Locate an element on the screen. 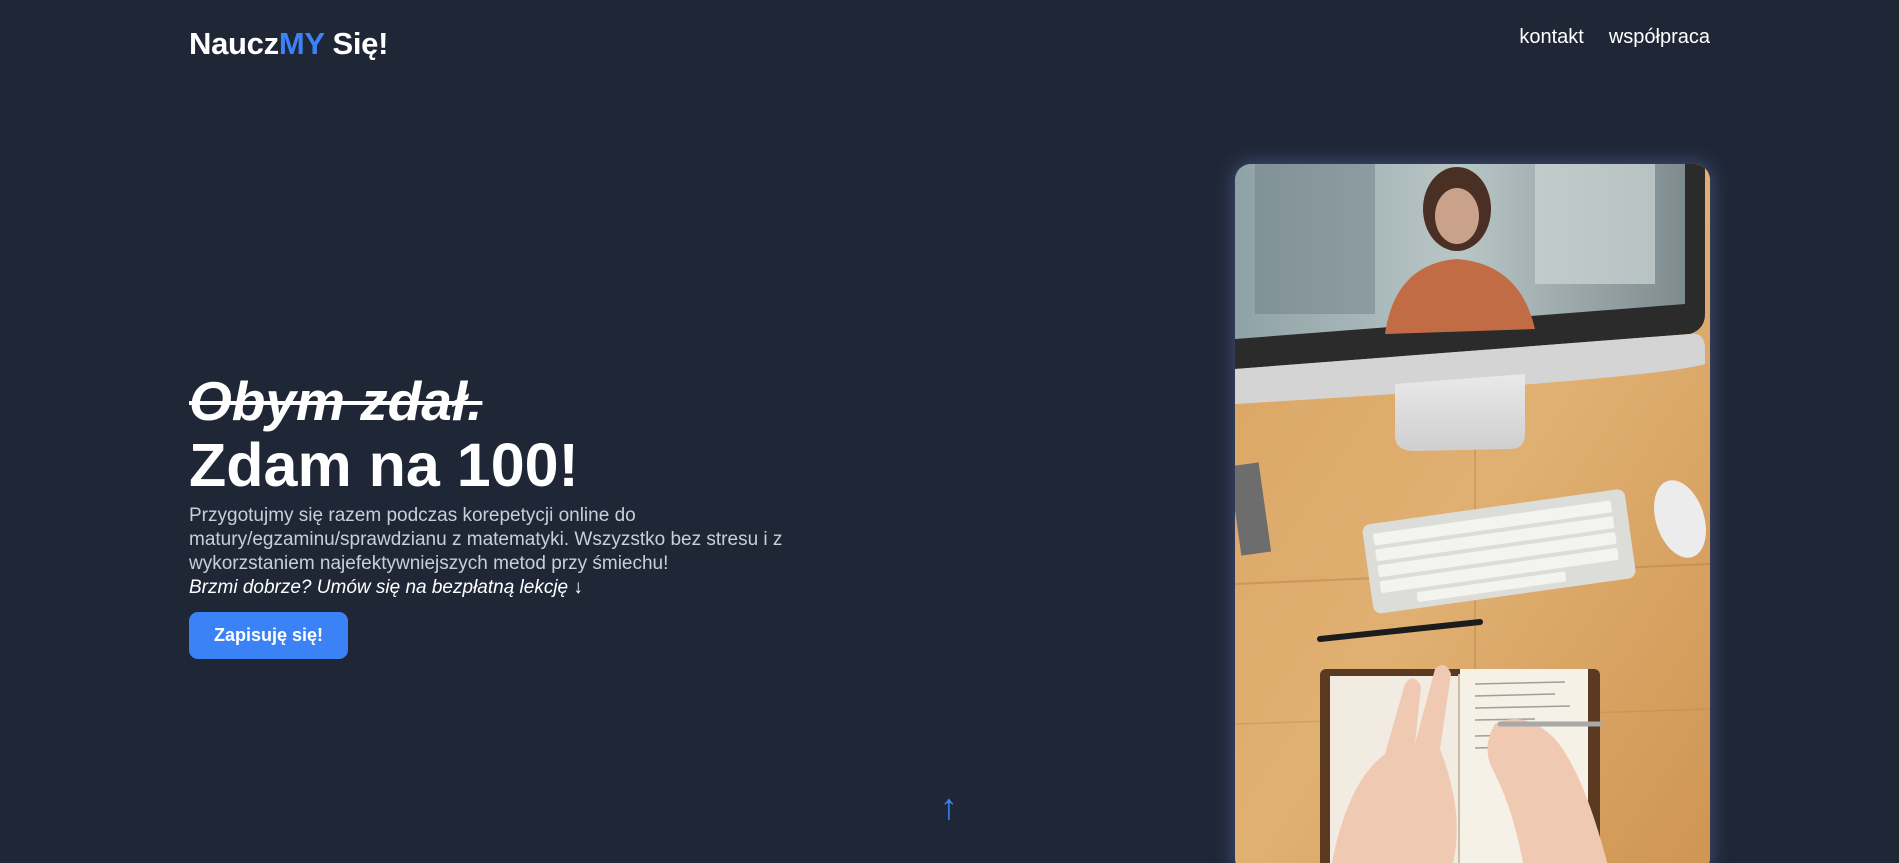 The height and width of the screenshot is (863, 1899). hero-struck-text: Obym zdał. is located at coordinates (336, 401).